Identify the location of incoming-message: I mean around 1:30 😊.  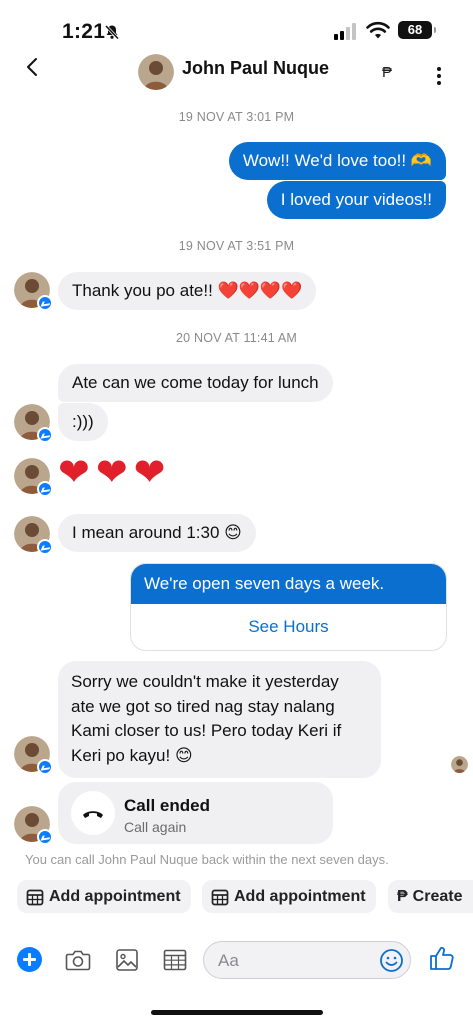
(157, 533).